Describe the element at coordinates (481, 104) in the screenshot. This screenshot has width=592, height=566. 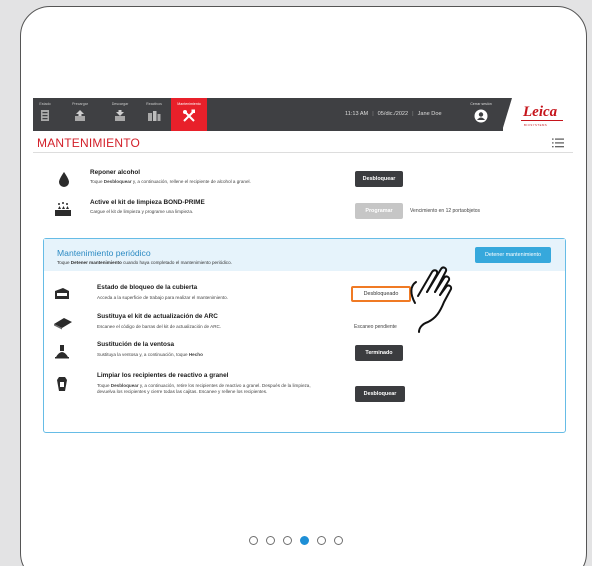
I see `logout-label: Cerrar sesión` at that location.